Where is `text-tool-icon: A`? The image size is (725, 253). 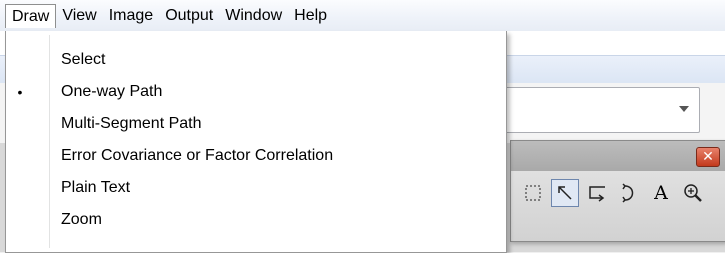
text-tool-icon: A is located at coordinates (661, 193).